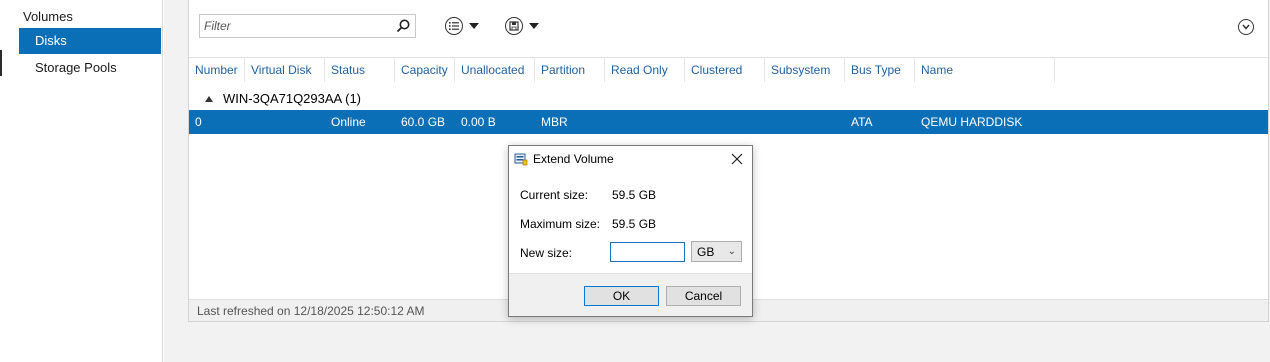 This screenshot has height=362, width=1270. What do you see at coordinates (972, 122) in the screenshot?
I see `cell-name: QEMU HARDDISK` at bounding box center [972, 122].